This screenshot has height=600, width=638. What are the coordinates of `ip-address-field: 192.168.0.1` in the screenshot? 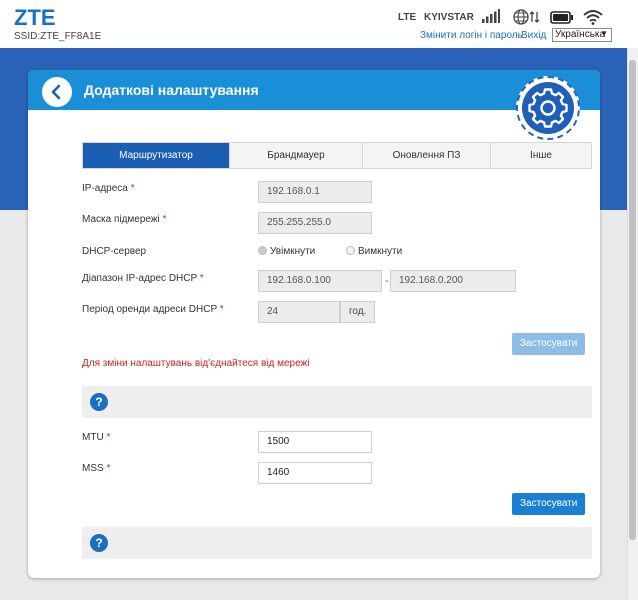 It's located at (315, 192).